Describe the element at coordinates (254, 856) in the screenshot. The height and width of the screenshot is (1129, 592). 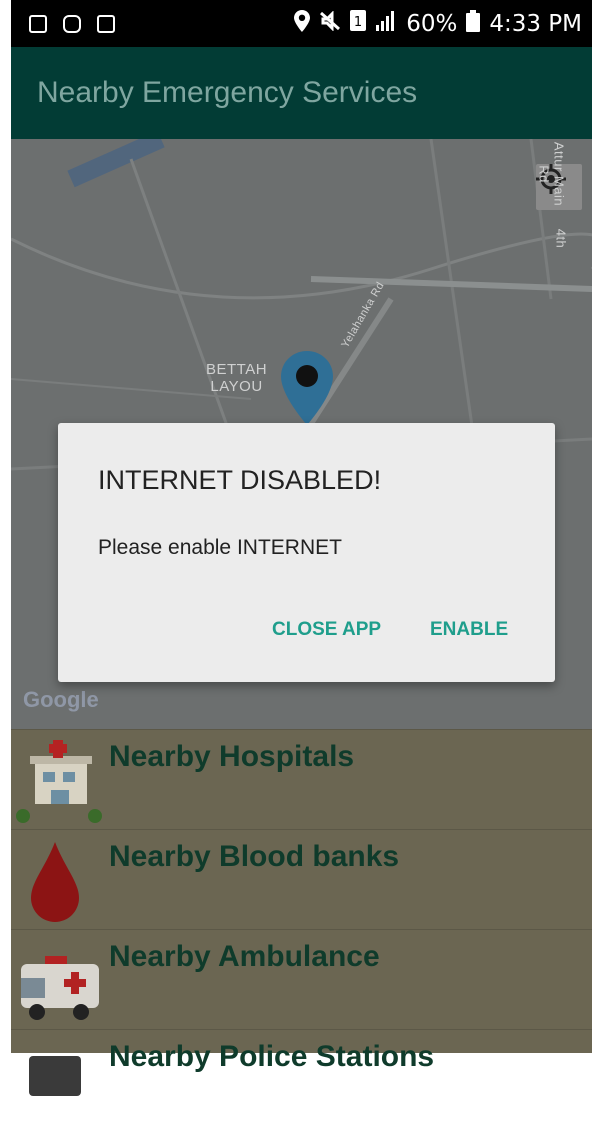
I see `list-item-label: Nearby Blood banks` at that location.